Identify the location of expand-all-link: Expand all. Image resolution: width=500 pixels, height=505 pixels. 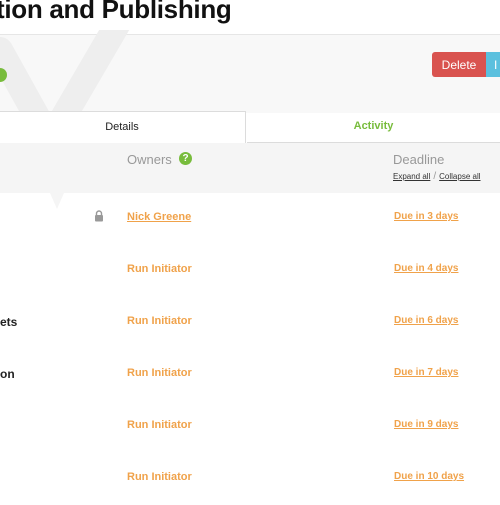
(411, 176).